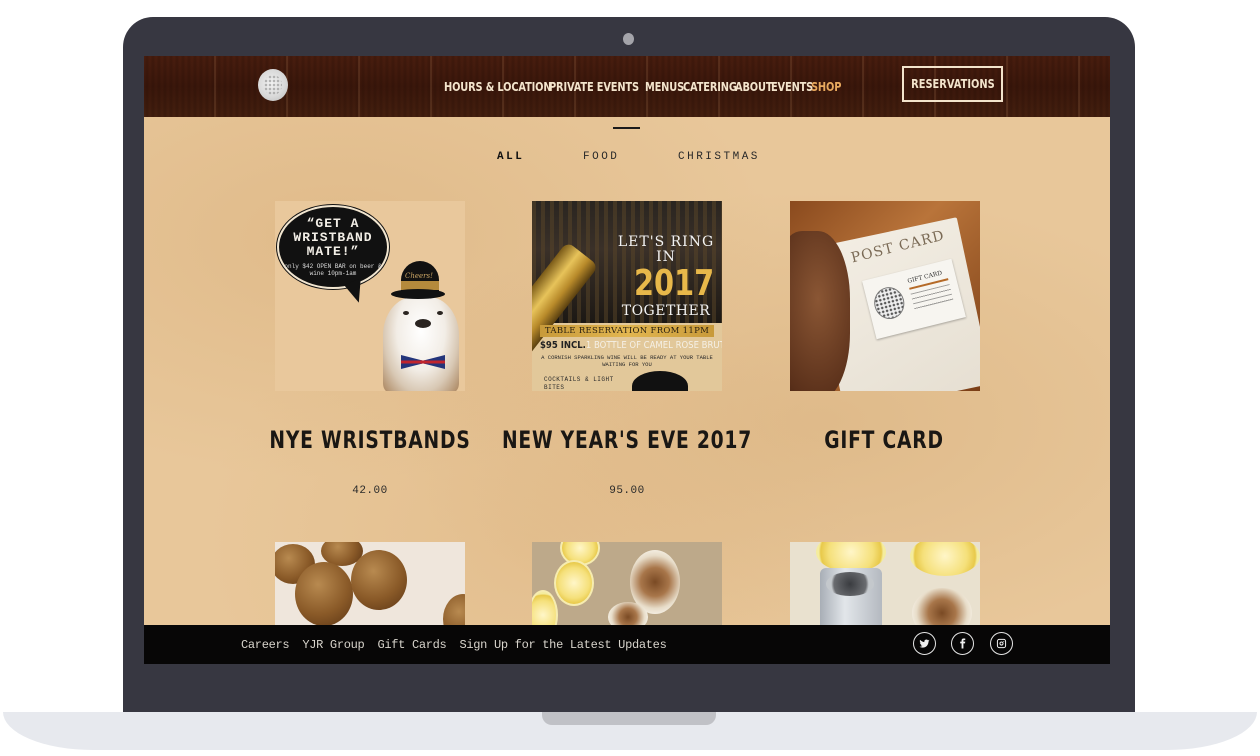 The image size is (1260, 756). I want to click on twitter-icon, so click(924, 643).